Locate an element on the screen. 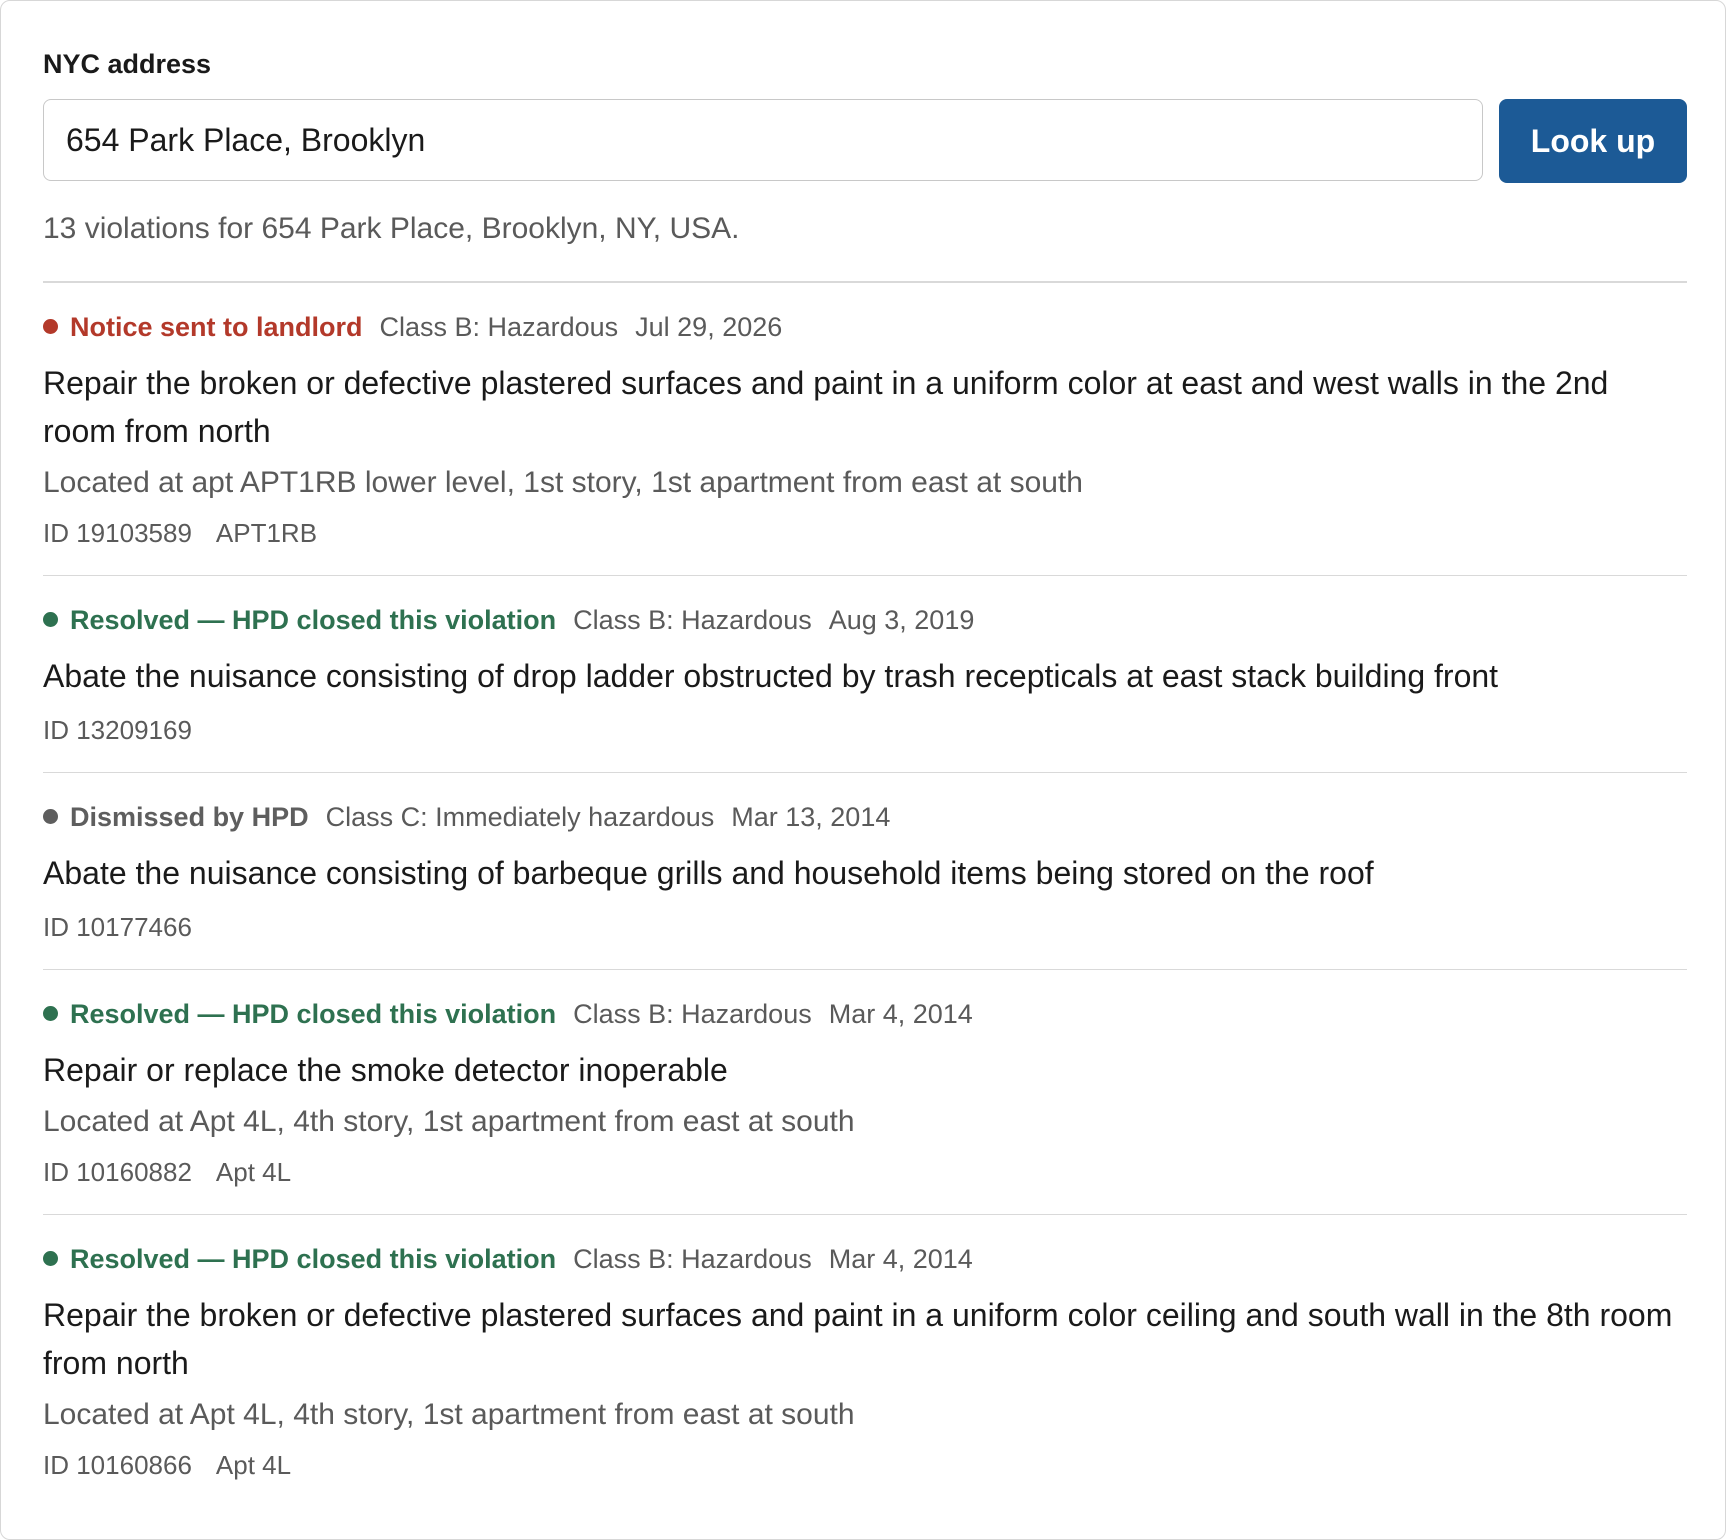  violation-status: Notice sent to landlord is located at coordinates (216, 326).